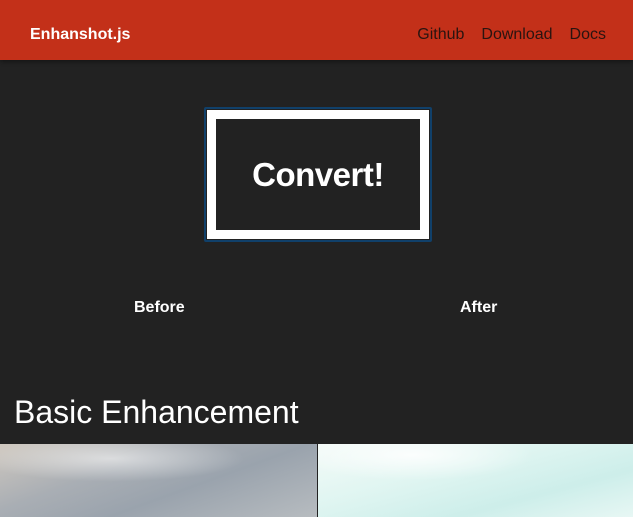  I want to click on nav-links: Github Download Docs, so click(511, 35).